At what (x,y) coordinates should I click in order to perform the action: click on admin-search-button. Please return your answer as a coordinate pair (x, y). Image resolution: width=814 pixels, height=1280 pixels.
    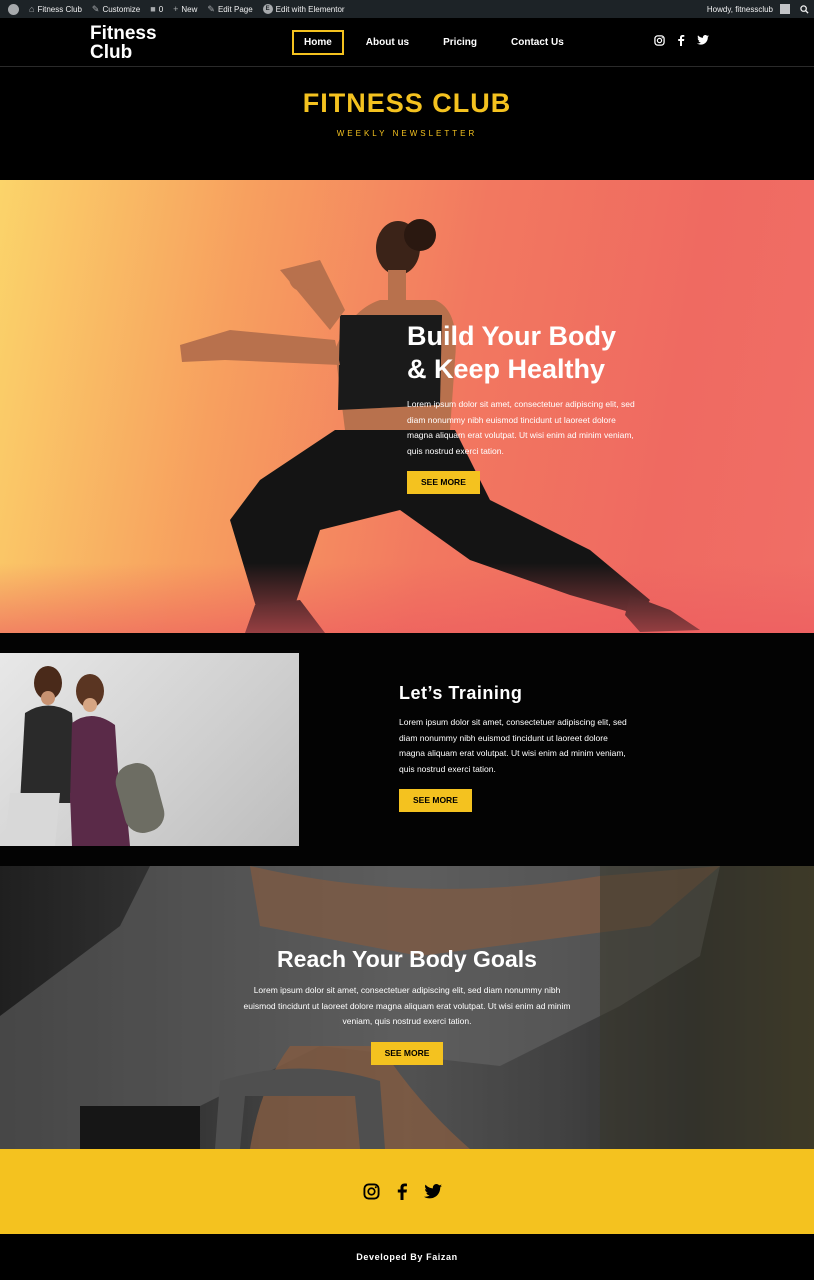
    Looking at the image, I should click on (804, 9).